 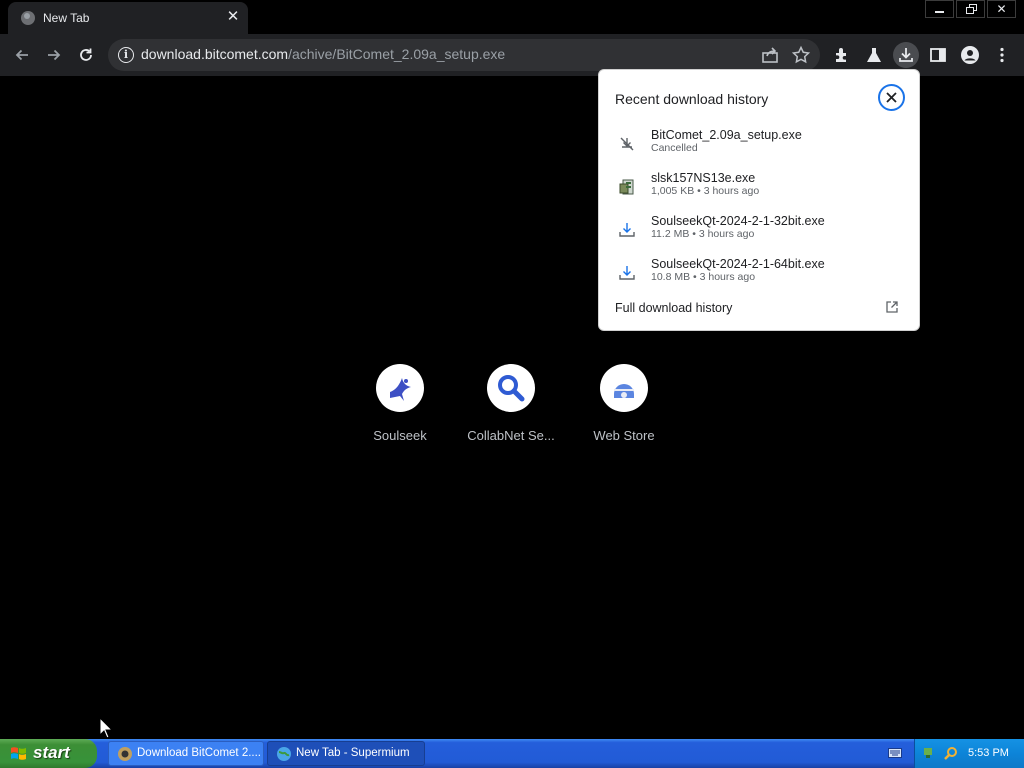 I want to click on magnifier-search-icon, so click(x=511, y=388).